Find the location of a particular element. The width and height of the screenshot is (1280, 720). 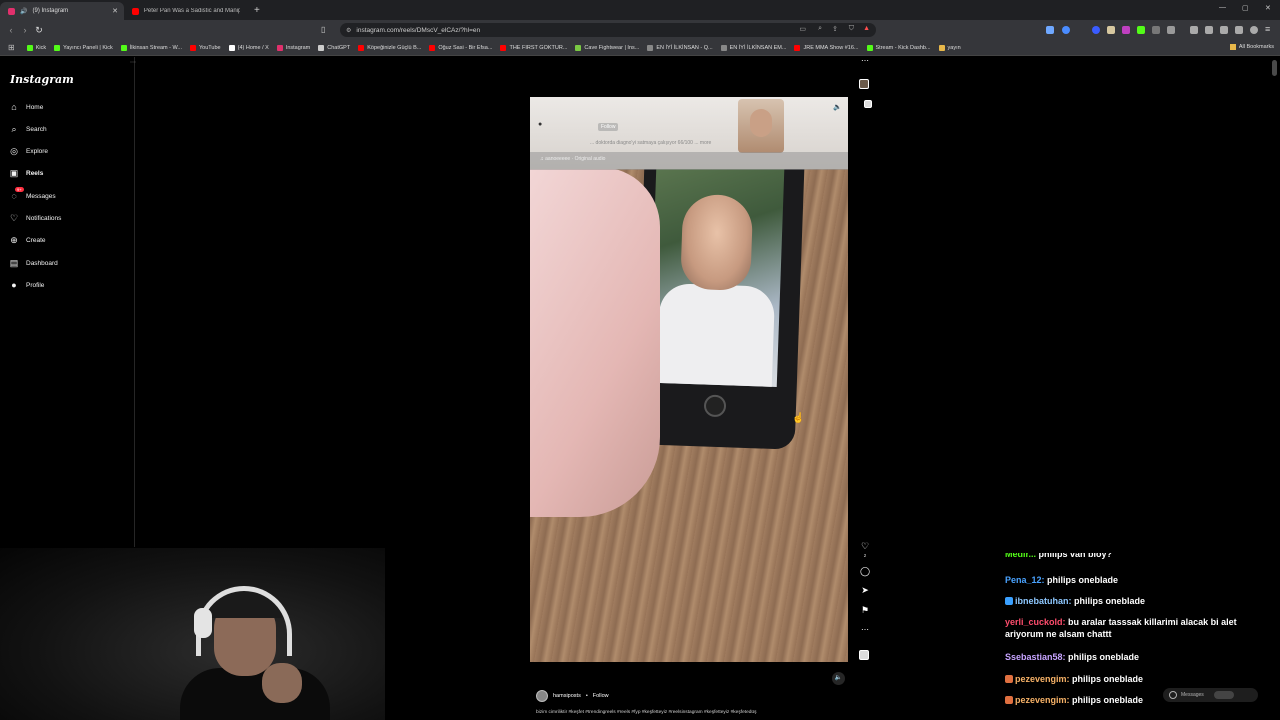

more-options-icon: ⋯ is located at coordinates (865, 60).